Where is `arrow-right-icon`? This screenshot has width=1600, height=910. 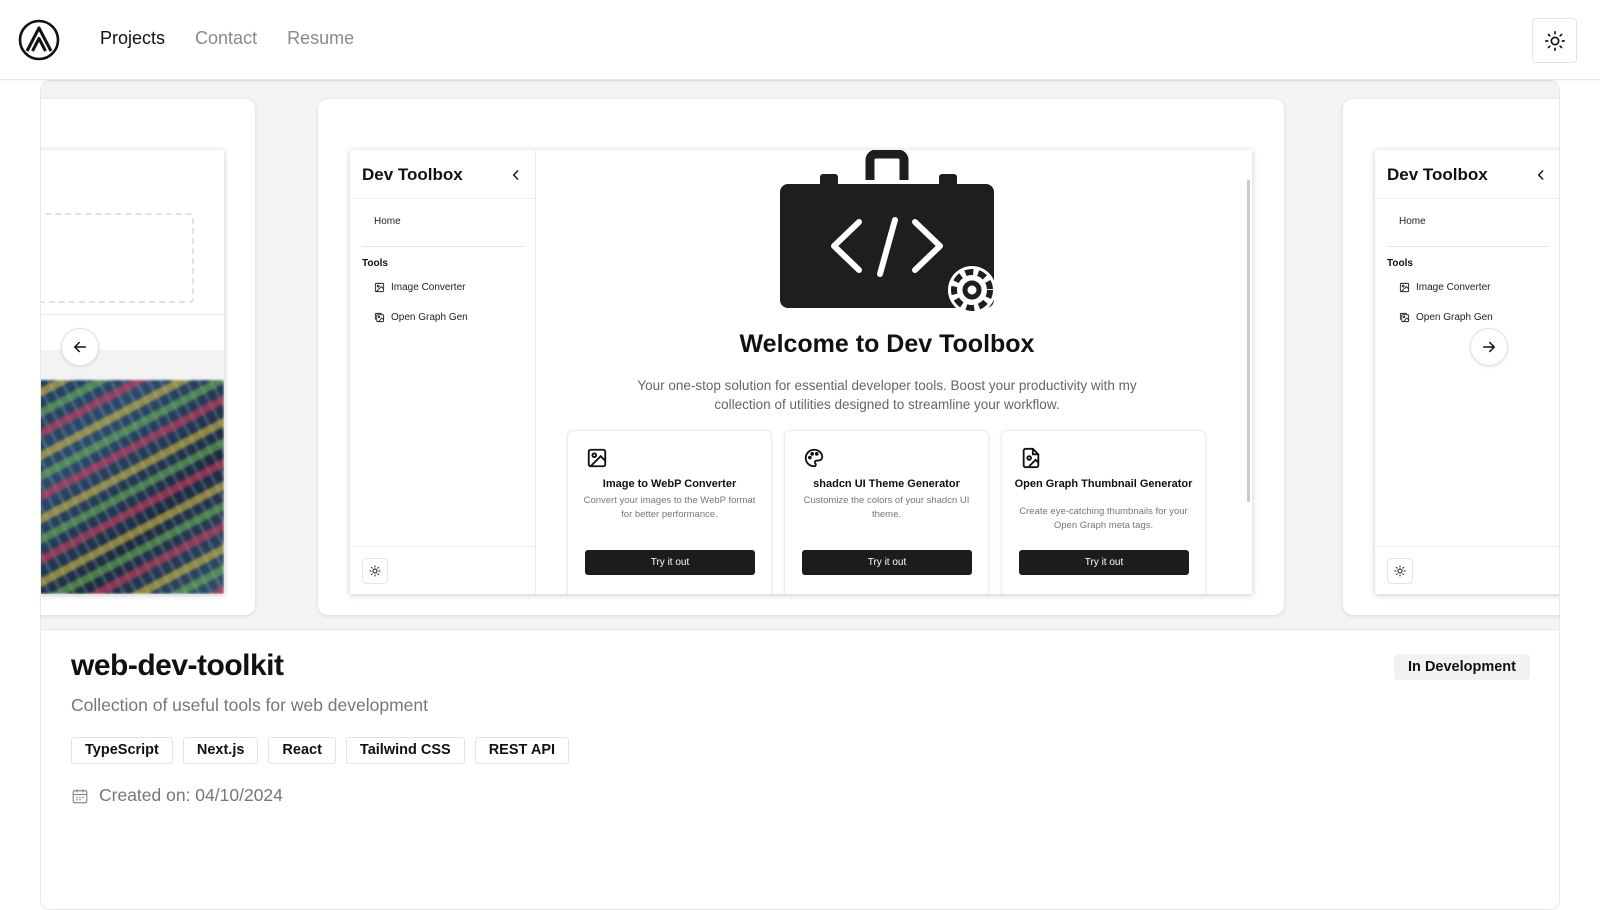
arrow-right-icon is located at coordinates (1489, 347).